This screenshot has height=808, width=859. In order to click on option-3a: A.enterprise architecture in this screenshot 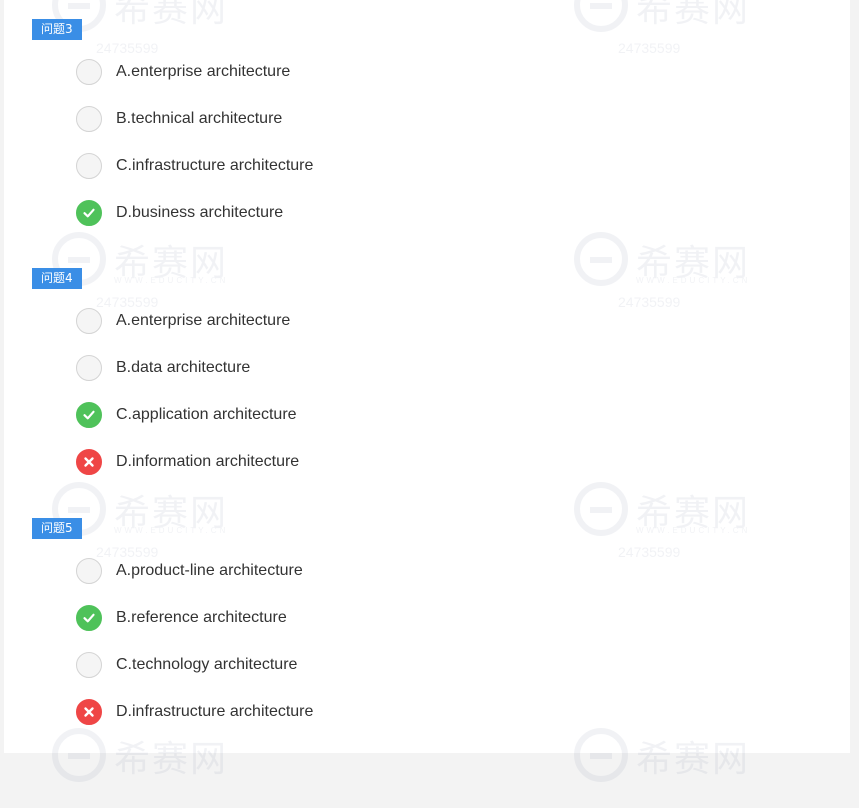, I will do `click(183, 72)`.